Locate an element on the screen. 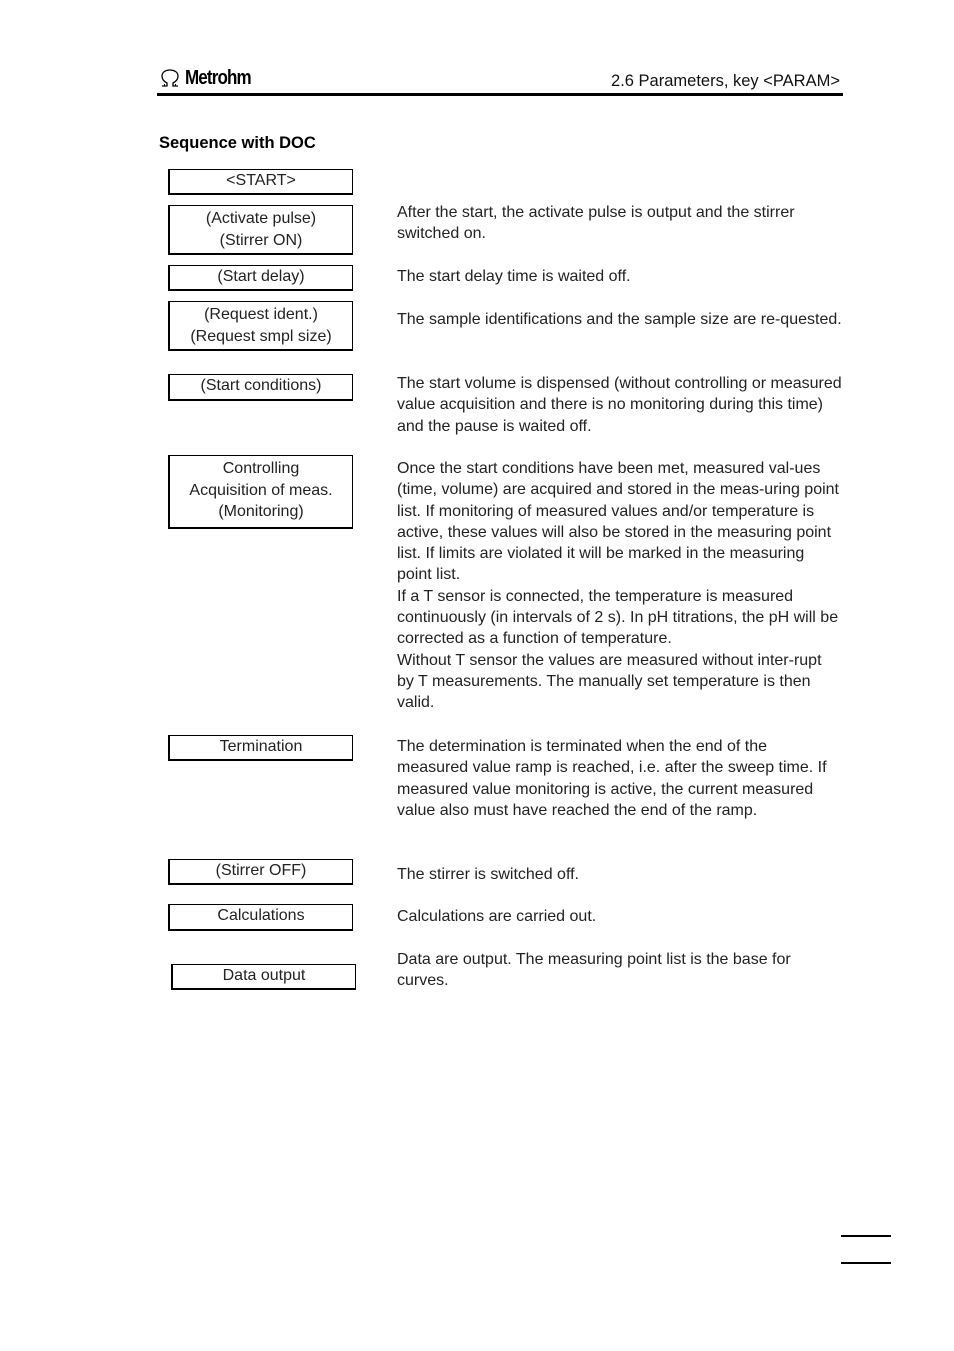 This screenshot has height=1351, width=954. step-box-line: (Stirrer ON) is located at coordinates (261, 240).